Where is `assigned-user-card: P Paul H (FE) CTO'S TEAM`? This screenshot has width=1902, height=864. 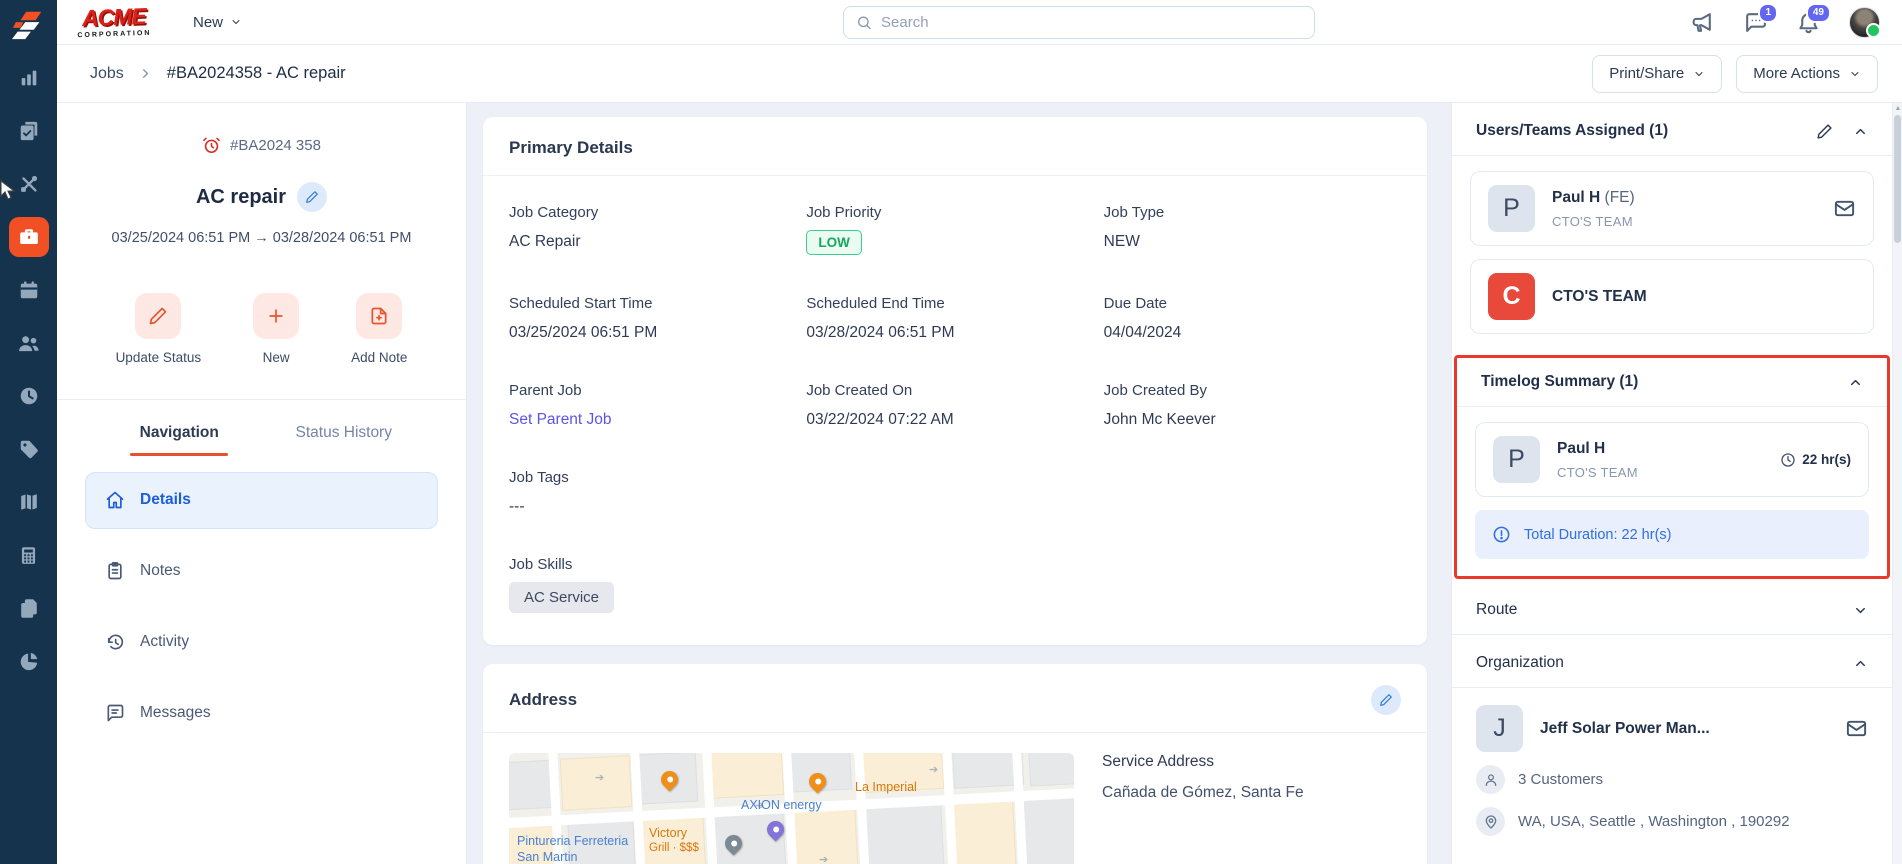 assigned-user-card: P Paul H (FE) CTO'S TEAM is located at coordinates (1672, 208).